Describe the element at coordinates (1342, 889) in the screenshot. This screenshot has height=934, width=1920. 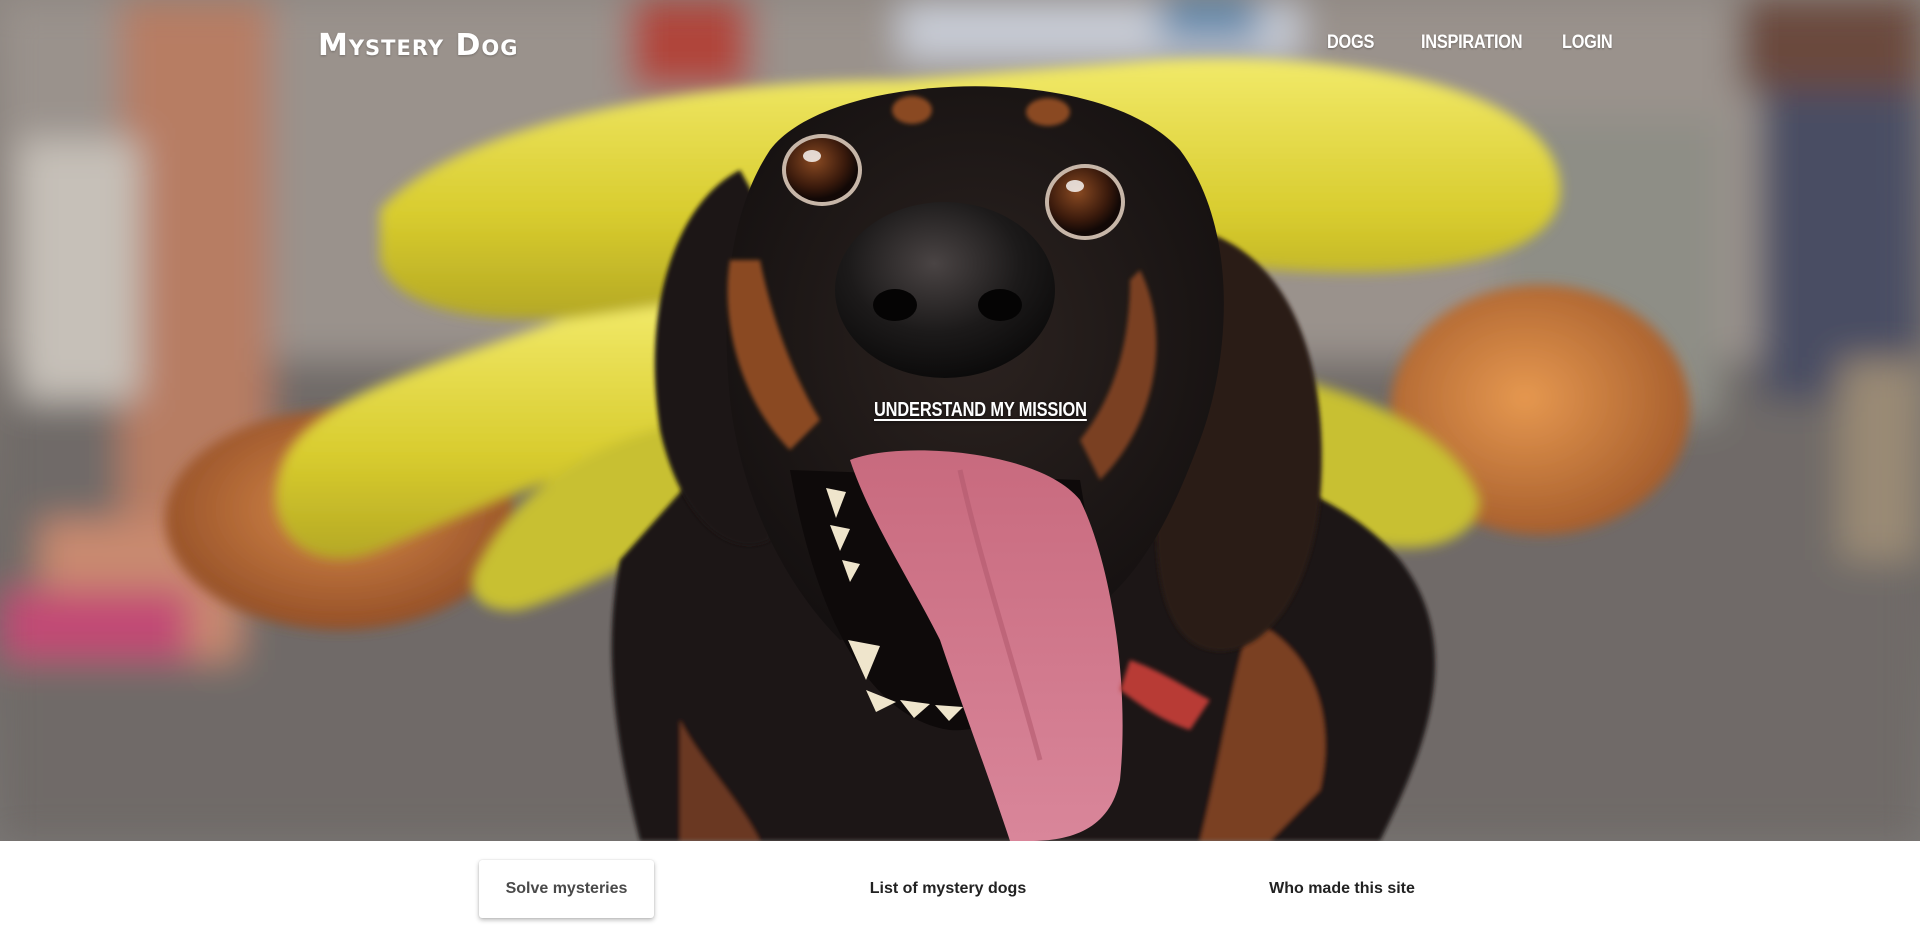
I see `tab-who-made-site: Who made this site` at that location.